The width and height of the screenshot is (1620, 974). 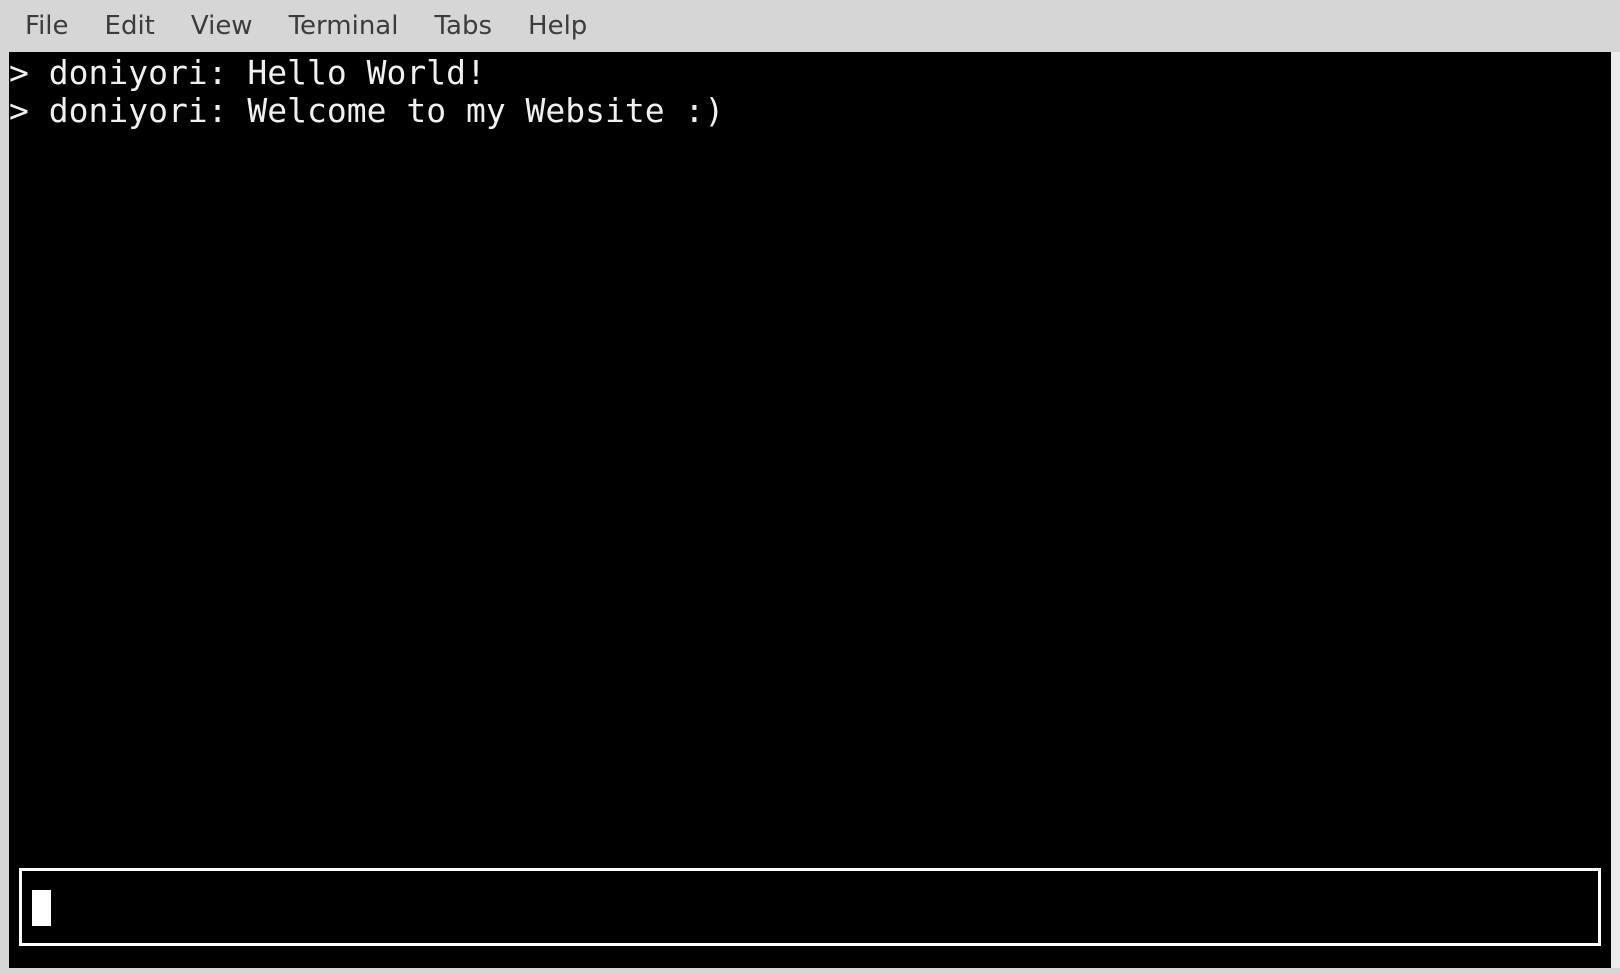 I want to click on menu-tabs: Tabs, so click(x=463, y=26).